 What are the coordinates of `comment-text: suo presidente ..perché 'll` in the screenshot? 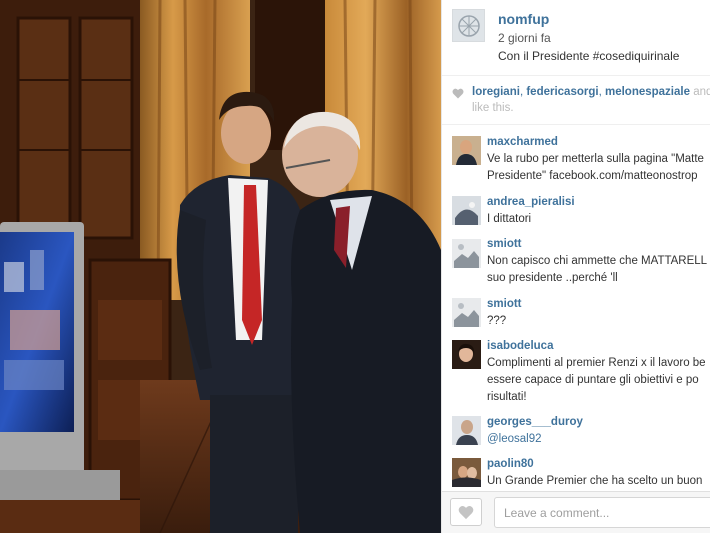 It's located at (552, 278).